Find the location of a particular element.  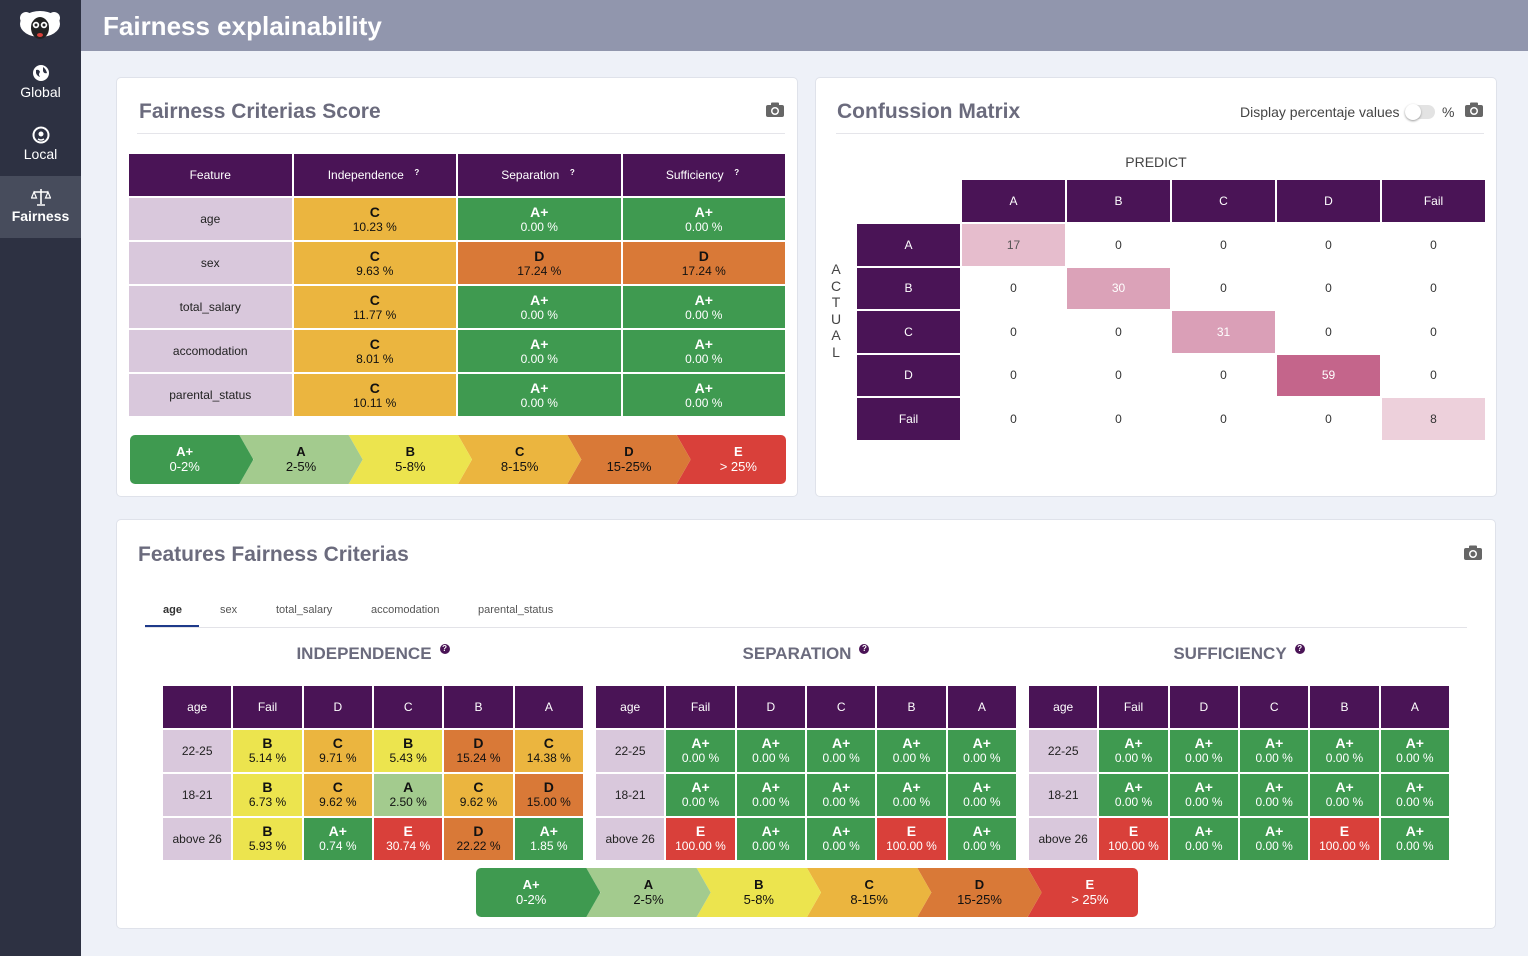

grade-letter: E is located at coordinates (700, 831).